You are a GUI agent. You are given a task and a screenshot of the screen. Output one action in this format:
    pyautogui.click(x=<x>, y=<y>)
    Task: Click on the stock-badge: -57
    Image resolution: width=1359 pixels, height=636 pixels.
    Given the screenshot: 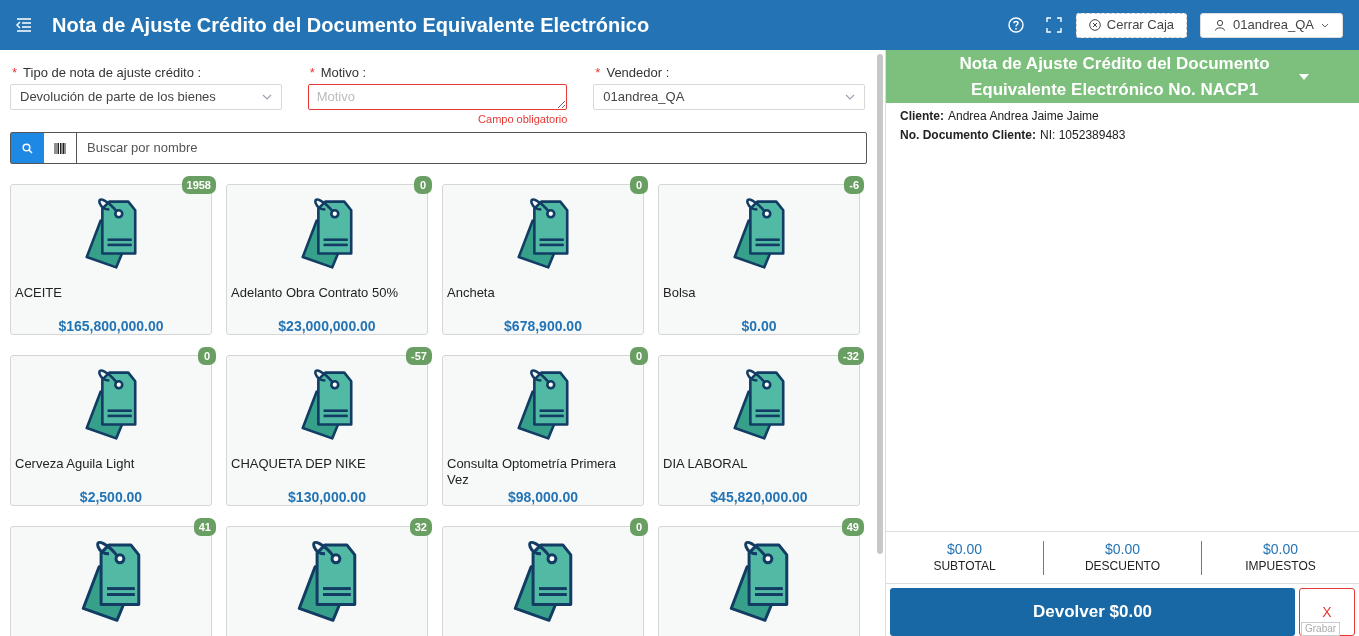 What is the action you would take?
    pyautogui.click(x=419, y=356)
    